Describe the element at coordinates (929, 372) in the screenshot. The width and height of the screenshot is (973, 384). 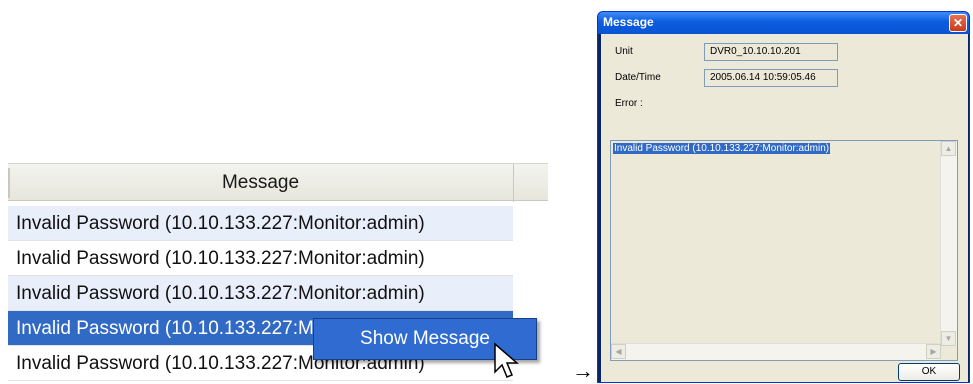
I see `ok-button: OK` at that location.